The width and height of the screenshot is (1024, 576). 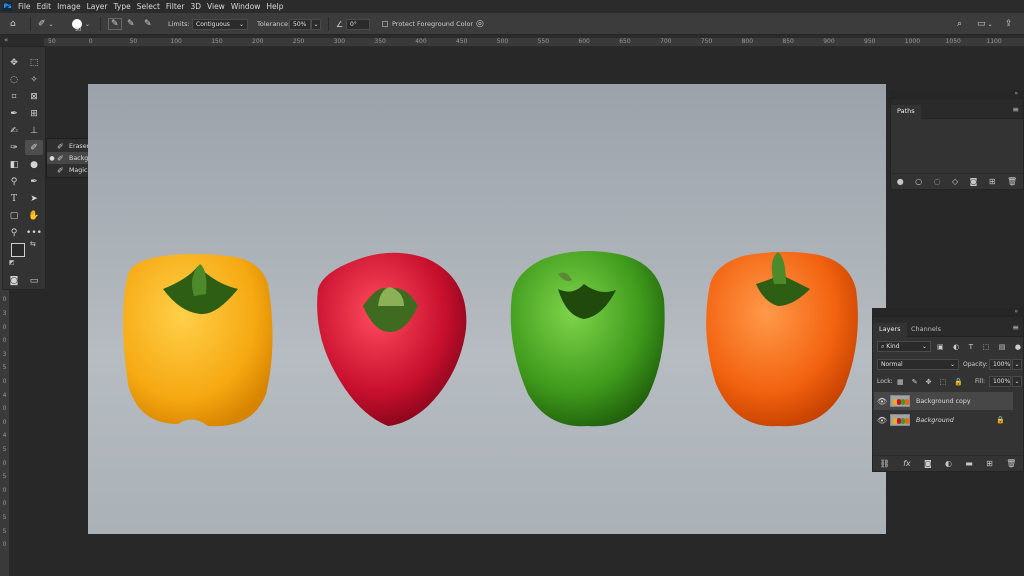 I want to click on filter-toggle-icon: ●, so click(x=1018, y=347).